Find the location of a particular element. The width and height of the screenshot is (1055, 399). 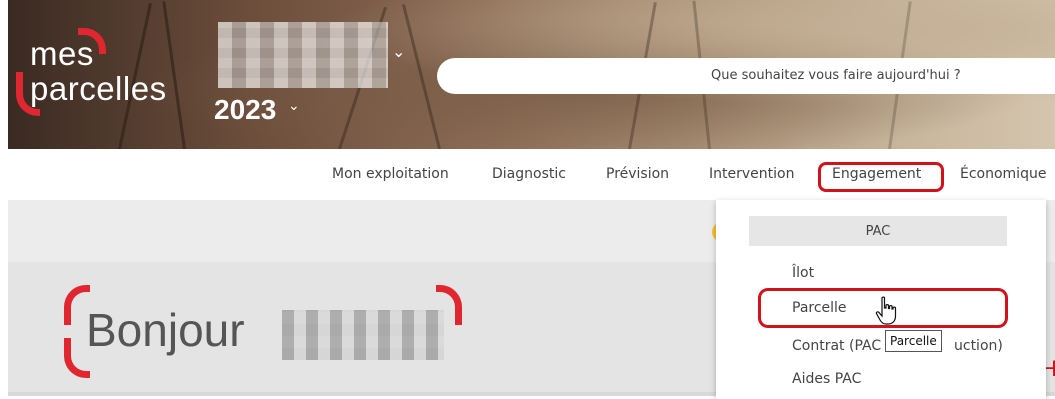

menu-item-ilot: Îlot is located at coordinates (803, 273).